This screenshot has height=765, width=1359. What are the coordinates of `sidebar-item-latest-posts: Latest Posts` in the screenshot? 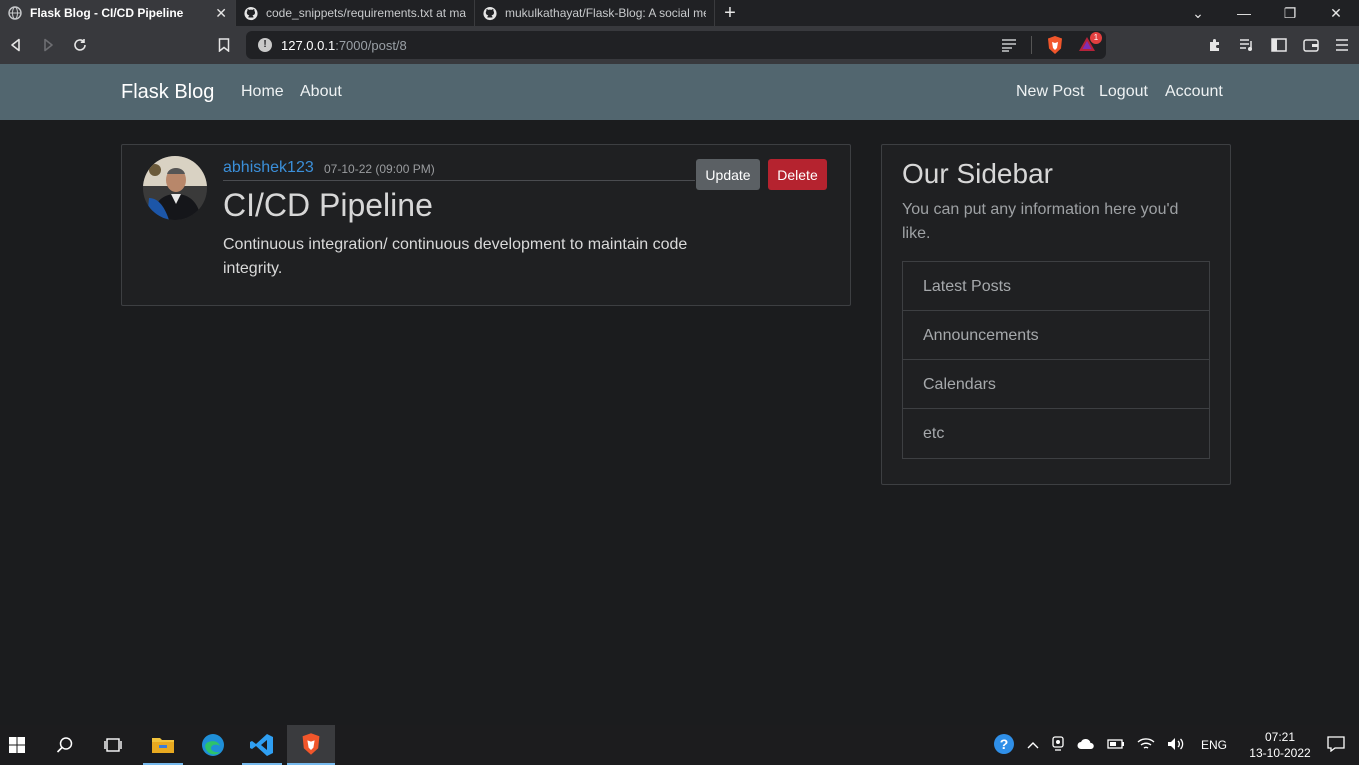 It's located at (1056, 286).